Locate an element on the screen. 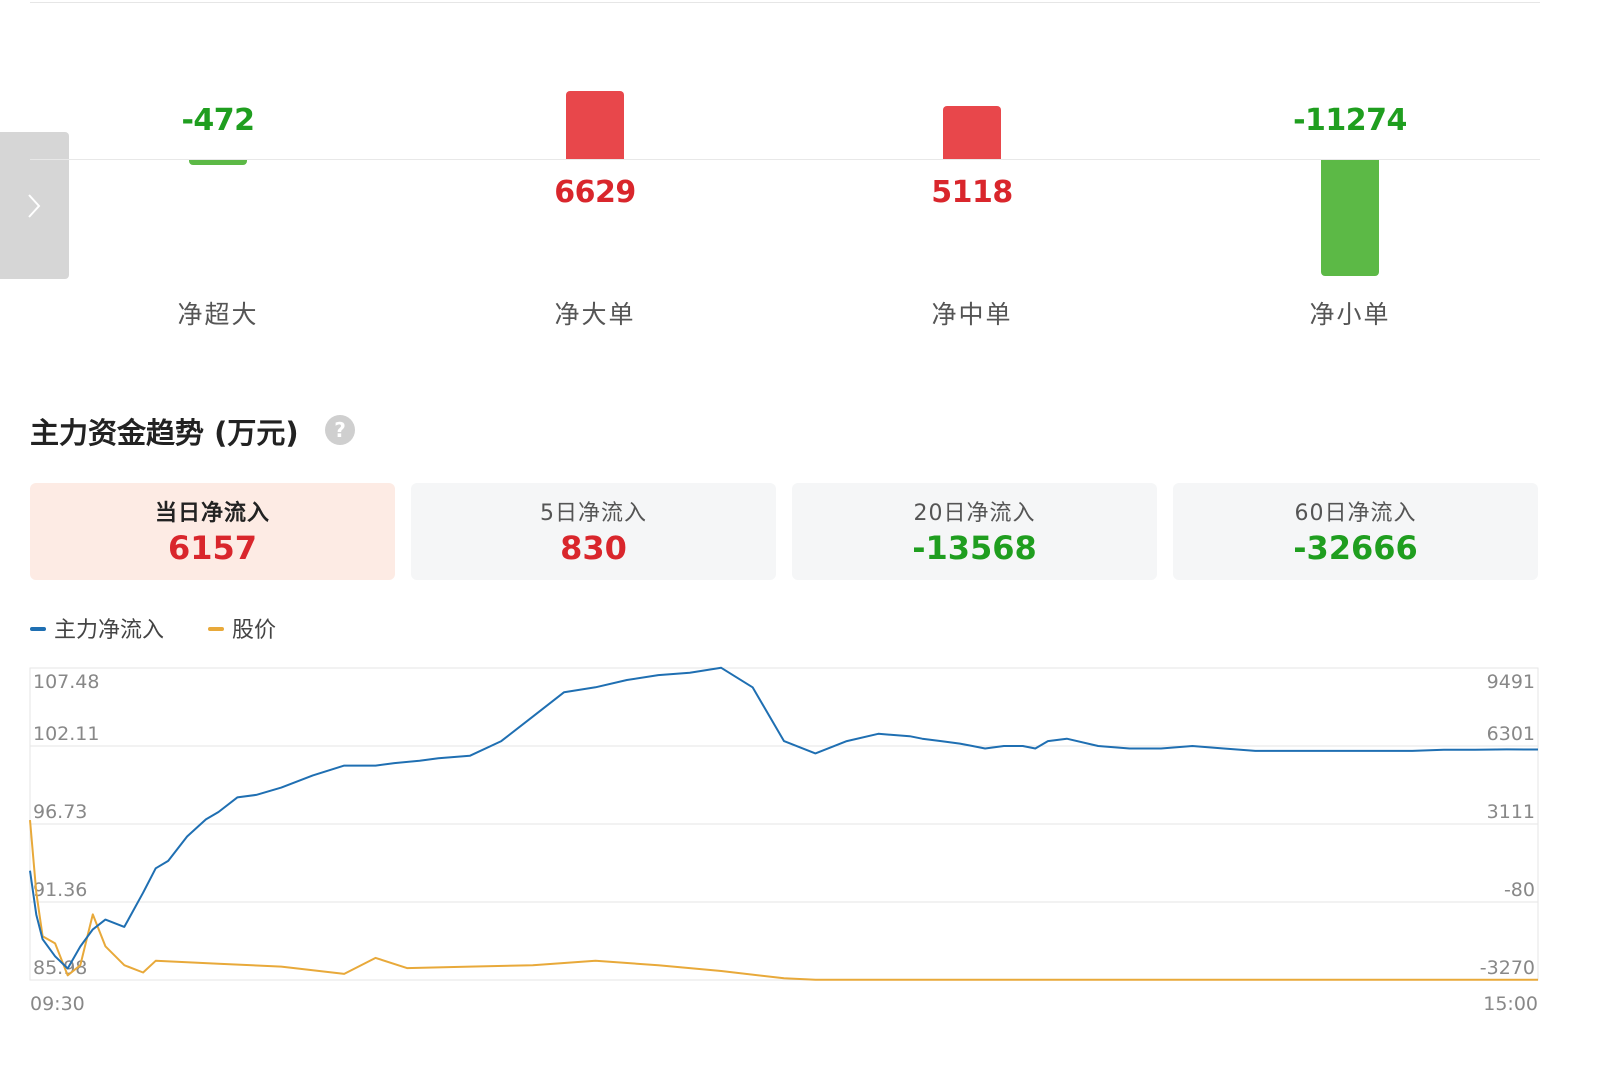 The image size is (1600, 1088). section-title: 主力资金趋势 (万元) is located at coordinates (164, 433).